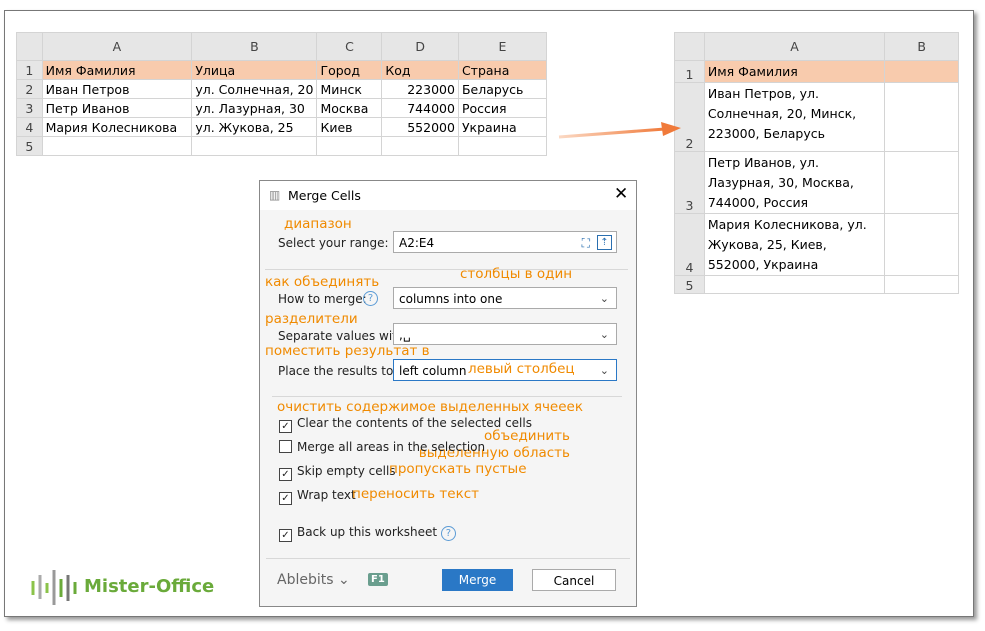  I want to click on range-value: A2:E4, so click(417, 243).